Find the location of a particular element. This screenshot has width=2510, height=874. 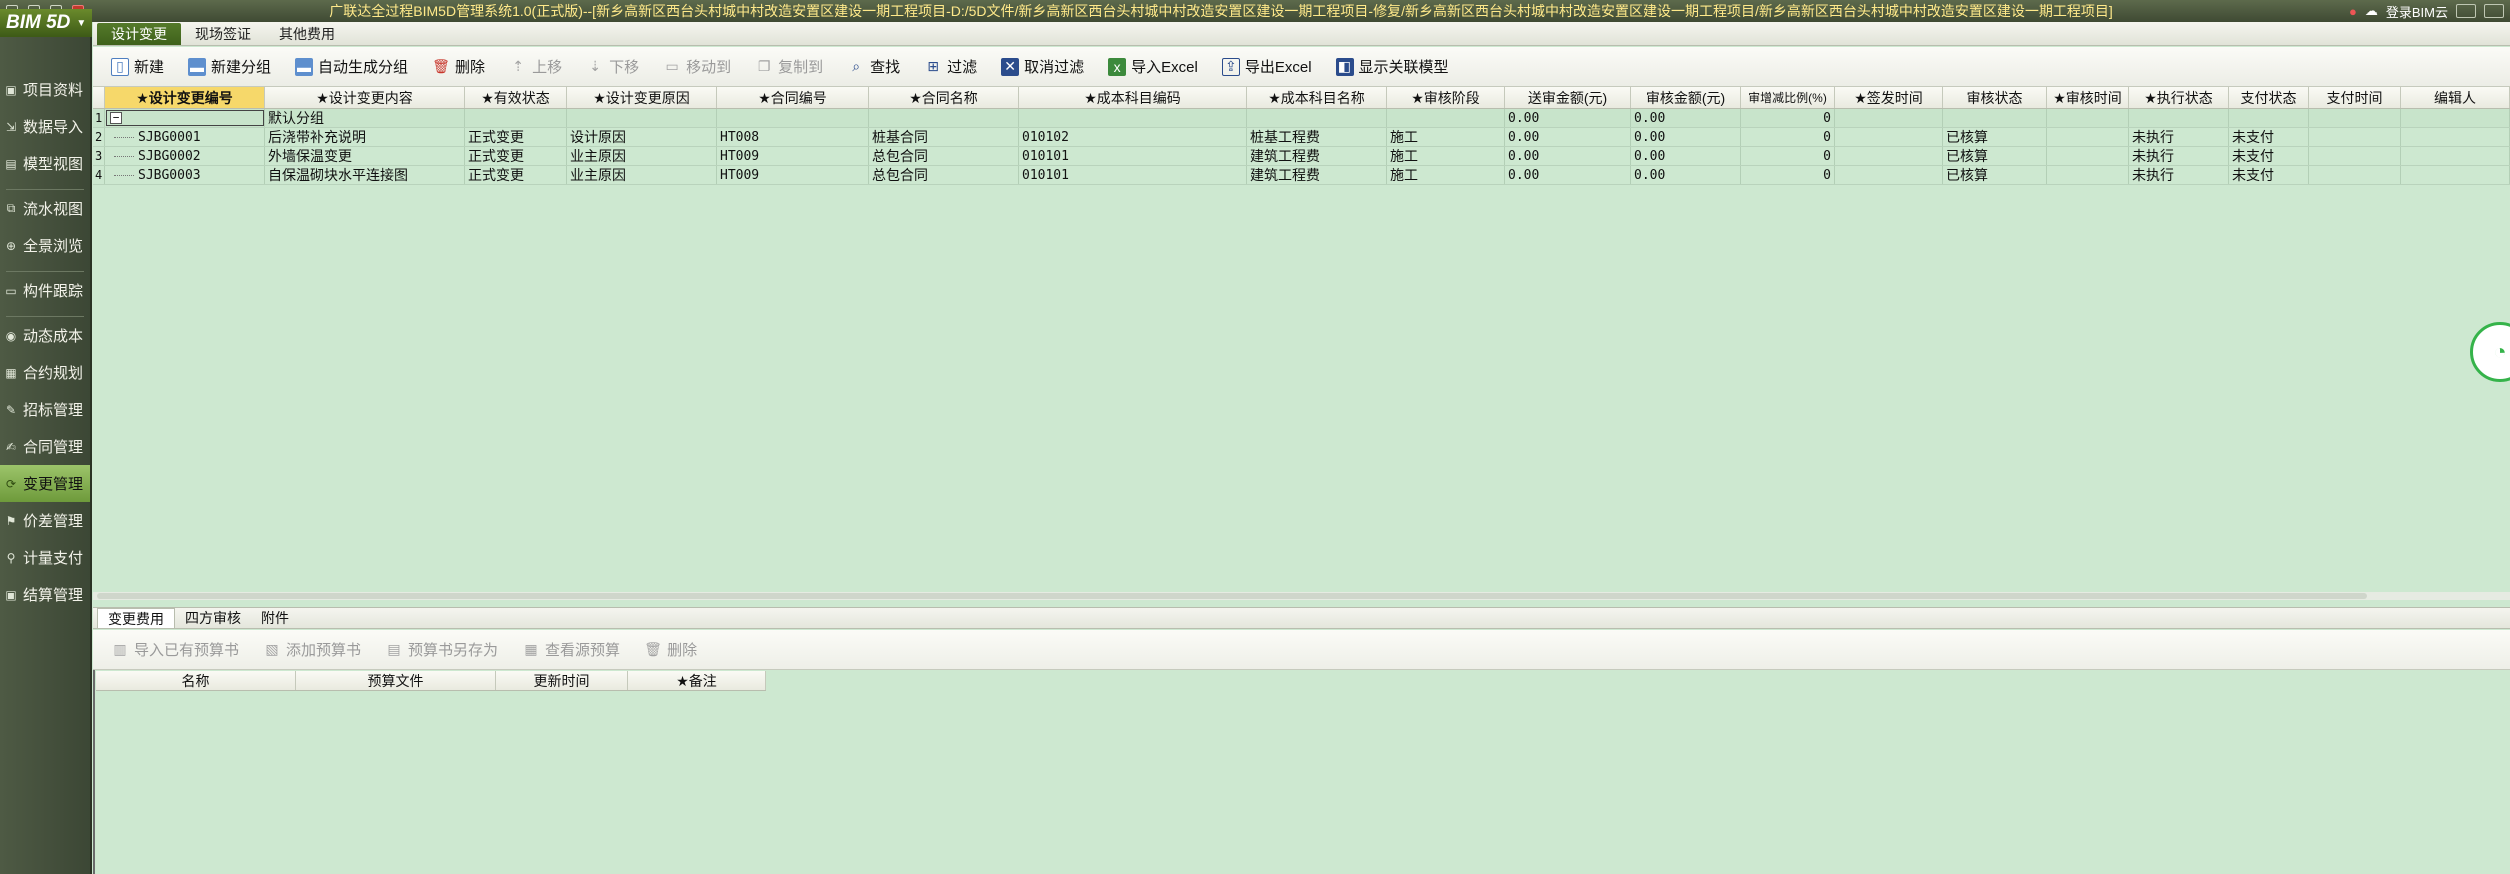

cell: 施工 is located at coordinates (1446, 137).